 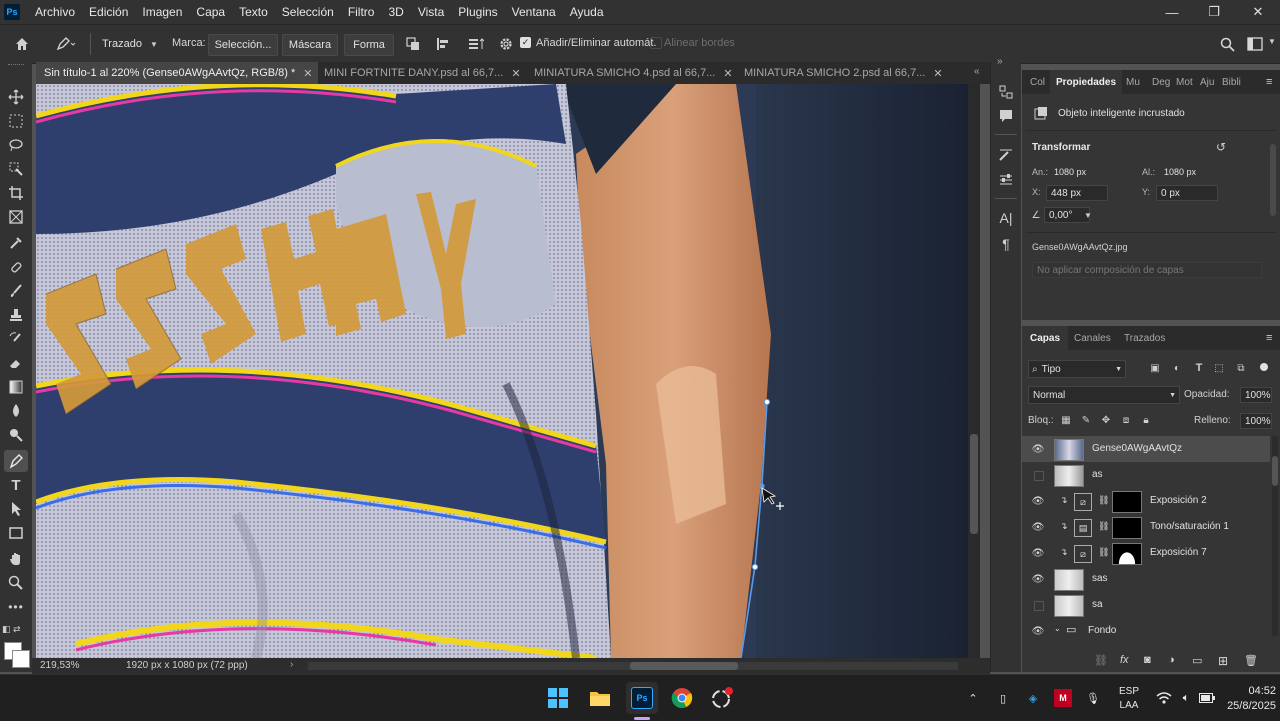 What do you see at coordinates (443, 44) in the screenshot?
I see `path-alignment-icon` at bounding box center [443, 44].